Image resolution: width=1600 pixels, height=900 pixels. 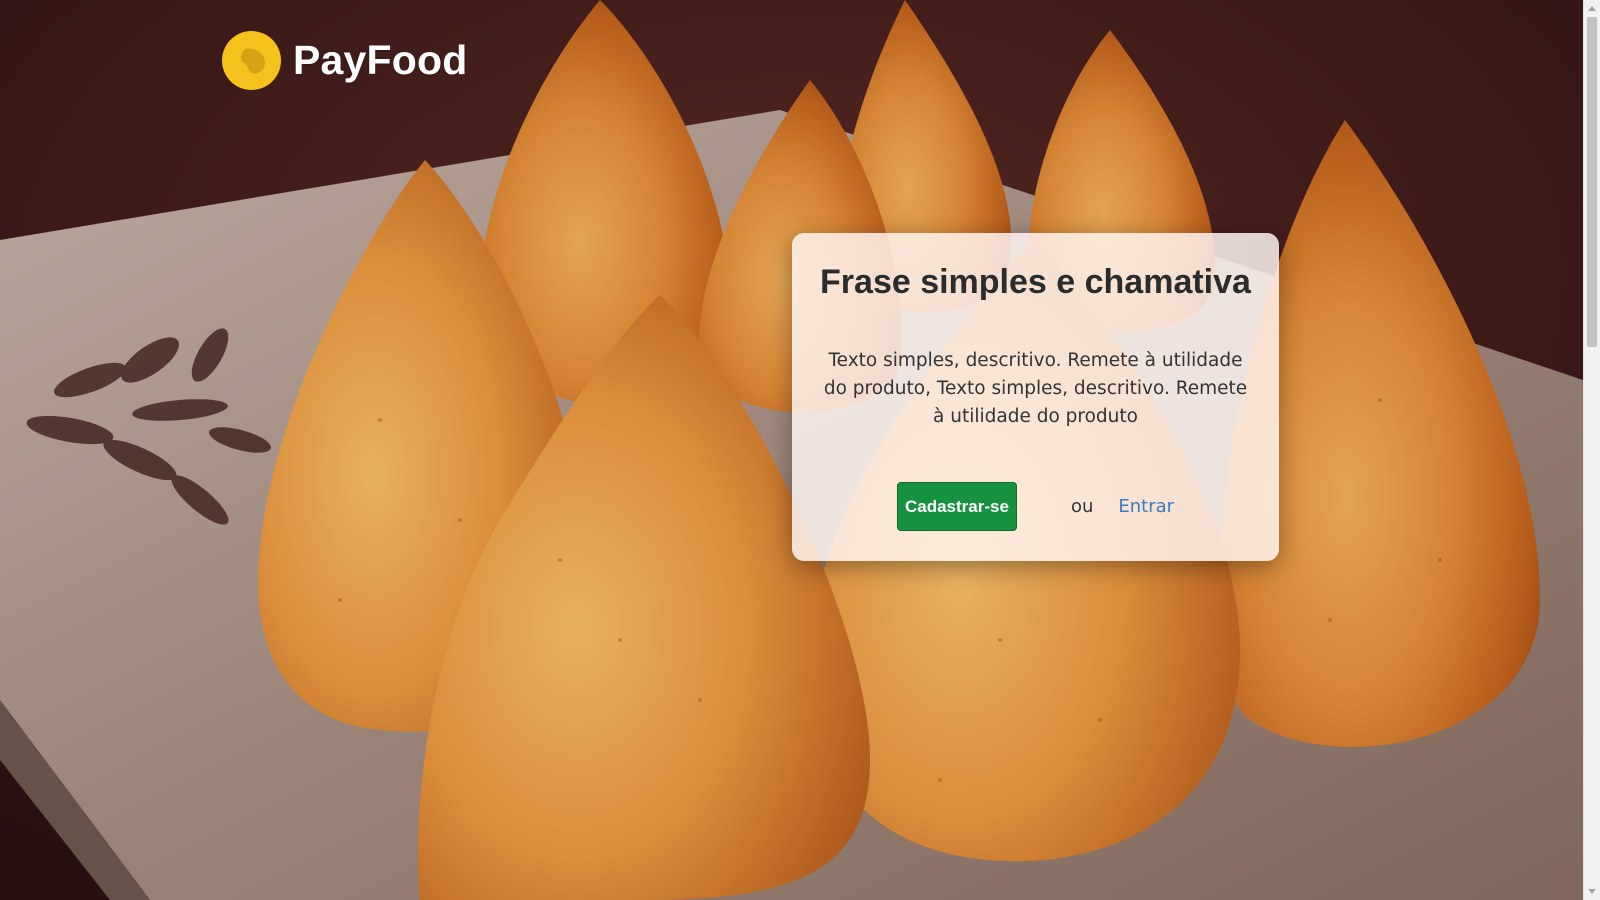 I want to click on scroll-up-arrow-icon, so click(x=1592, y=8).